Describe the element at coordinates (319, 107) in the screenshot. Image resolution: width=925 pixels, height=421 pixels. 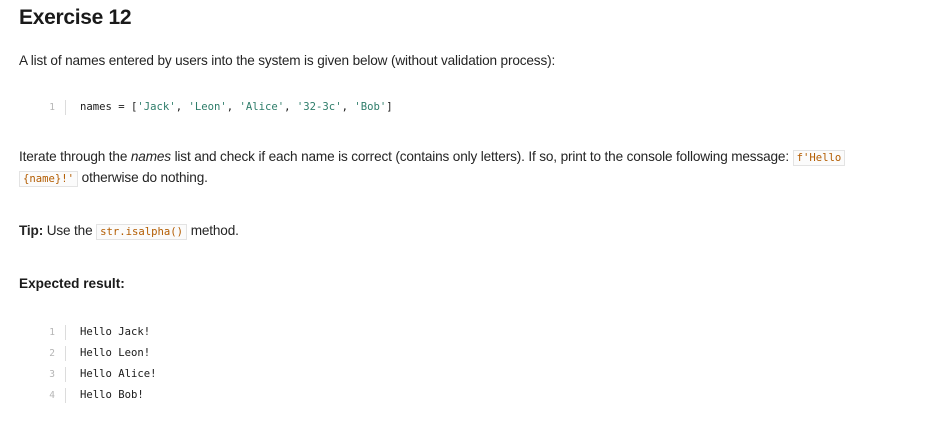
I see `code-string-32-3c: '32-3c'` at that location.